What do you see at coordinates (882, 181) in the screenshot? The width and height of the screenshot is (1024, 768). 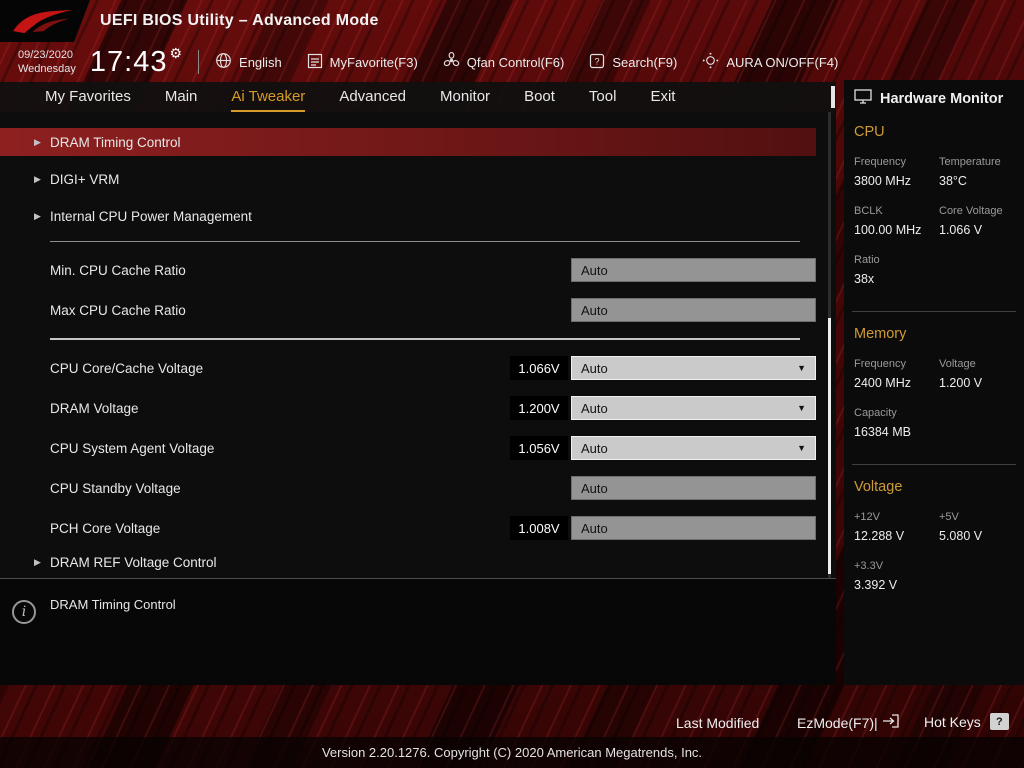 I see `hm-value: 3800 MHz` at bounding box center [882, 181].